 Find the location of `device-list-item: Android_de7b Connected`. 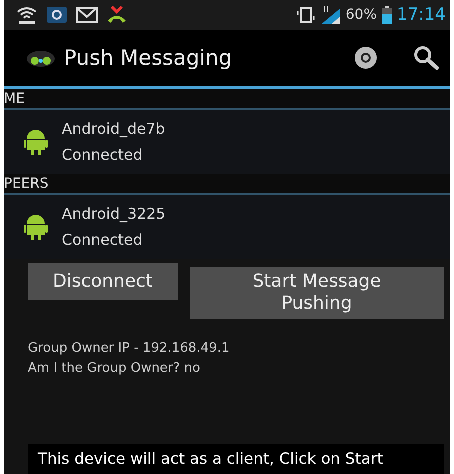

device-list-item: Android_de7b Connected is located at coordinates (227, 142).